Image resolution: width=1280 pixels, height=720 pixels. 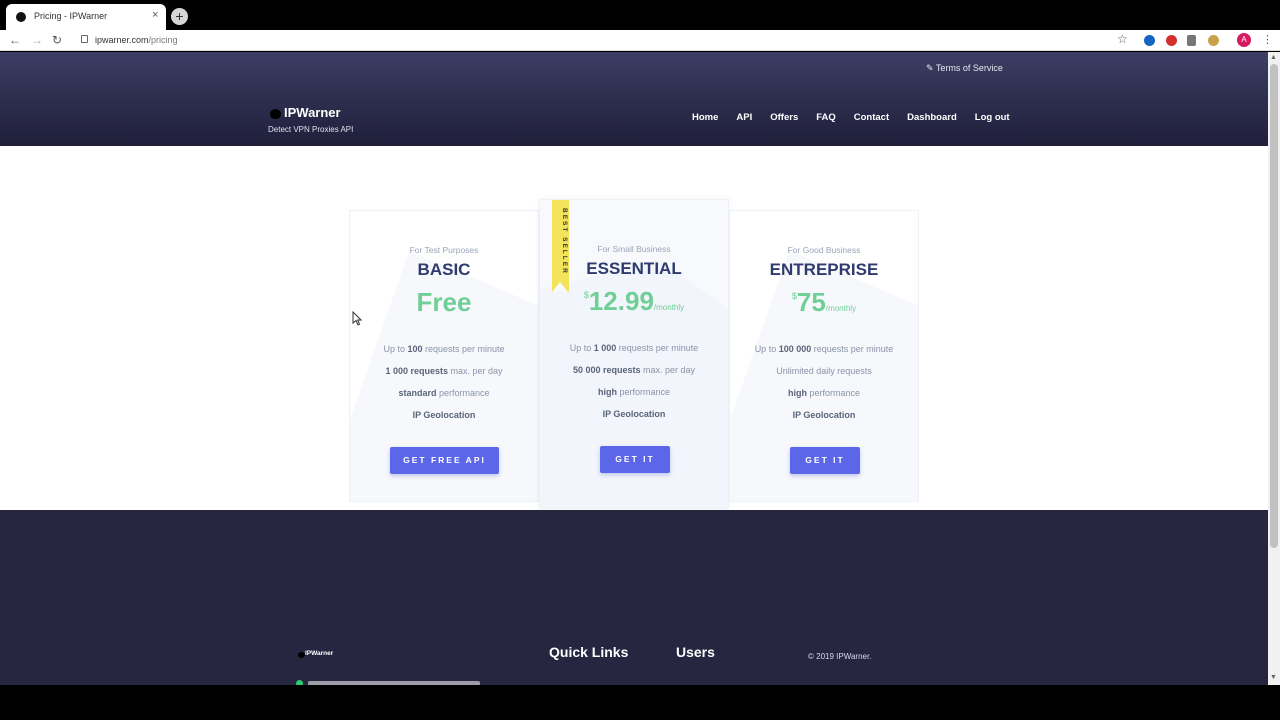 I want to click on address-bar: ipwarner.com/pricing, so click(x=136, y=40).